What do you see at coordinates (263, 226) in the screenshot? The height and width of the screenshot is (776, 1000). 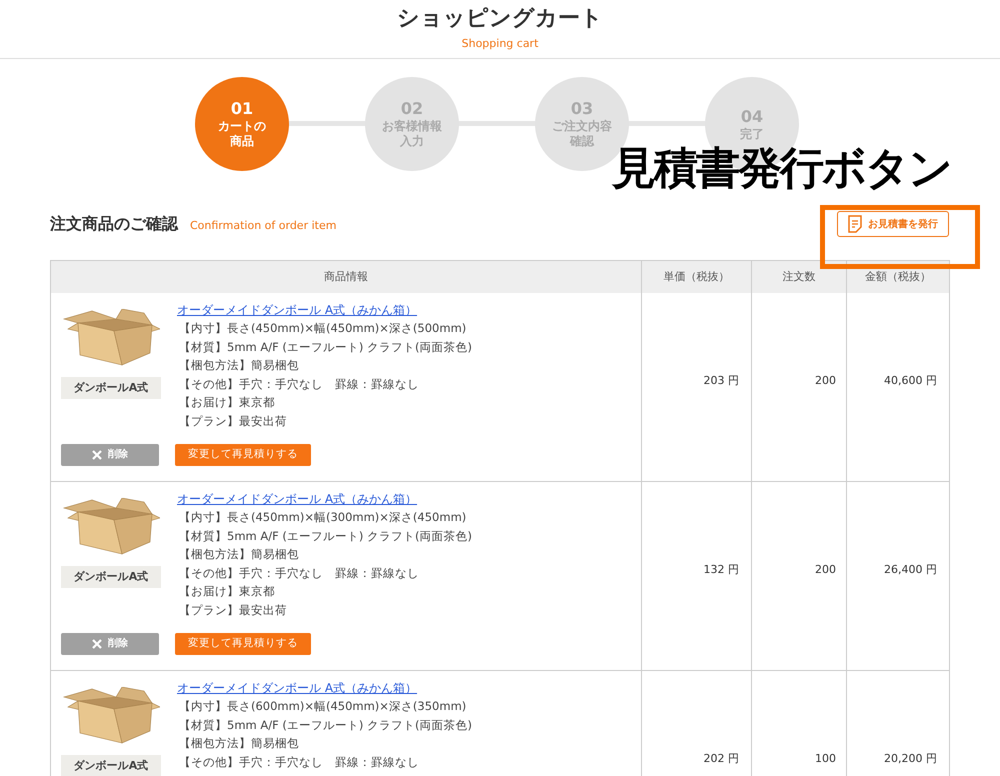 I see `section-subtitle: Confirmation of order item` at bounding box center [263, 226].